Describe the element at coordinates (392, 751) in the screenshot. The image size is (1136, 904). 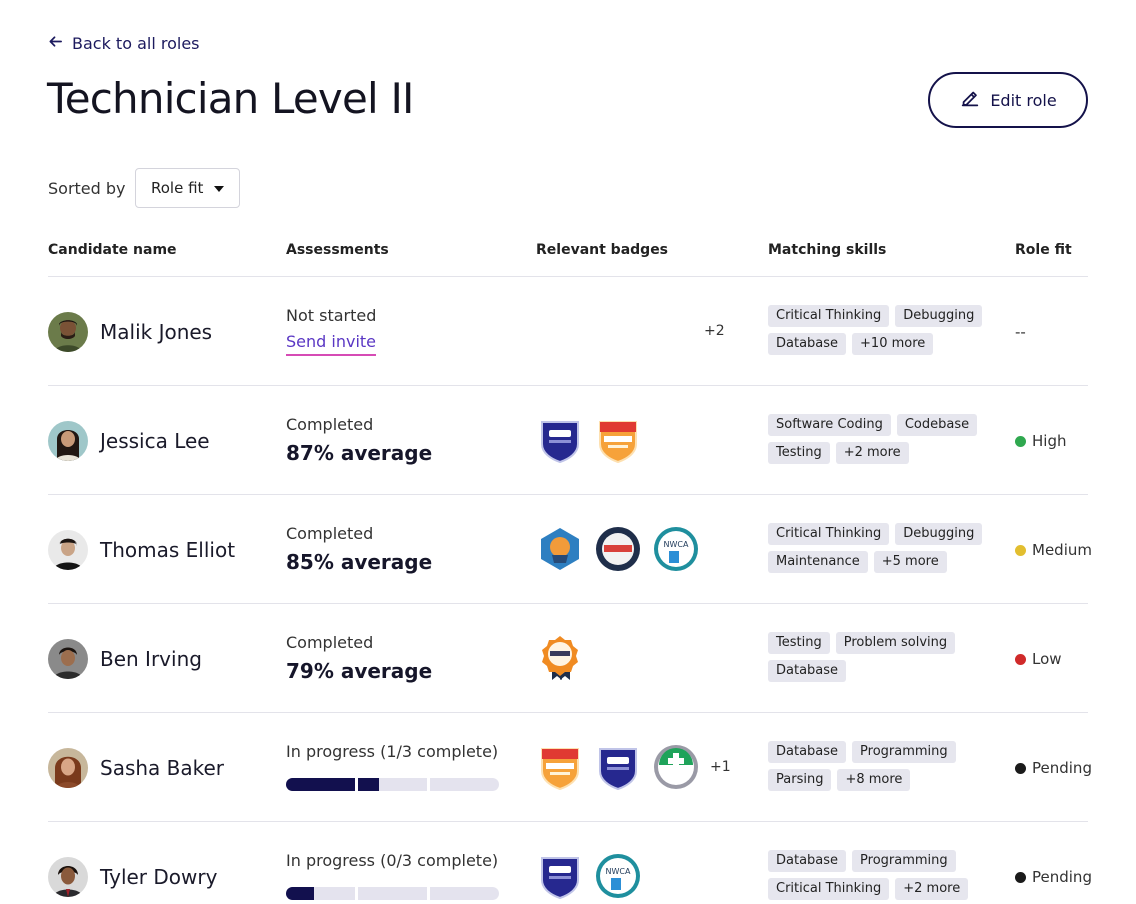
I see `assessment-status: In progress (1/3 complete)` at that location.